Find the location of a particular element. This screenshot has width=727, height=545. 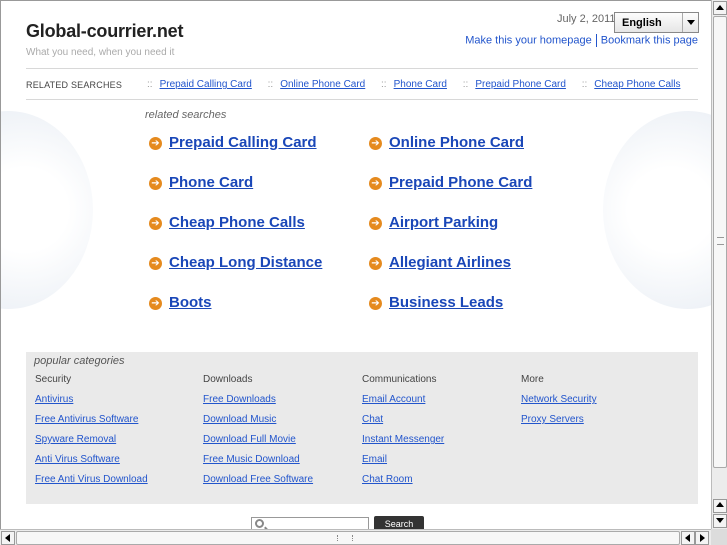

related-search-link: Allegiant Airlines is located at coordinates (450, 262).